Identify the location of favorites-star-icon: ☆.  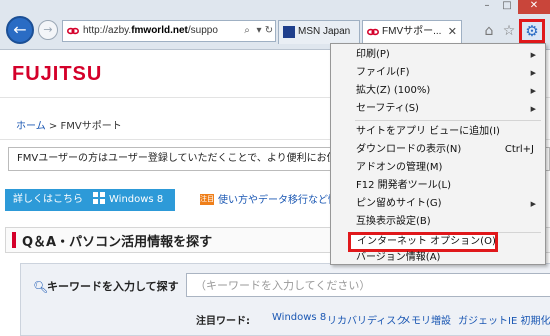
(509, 31).